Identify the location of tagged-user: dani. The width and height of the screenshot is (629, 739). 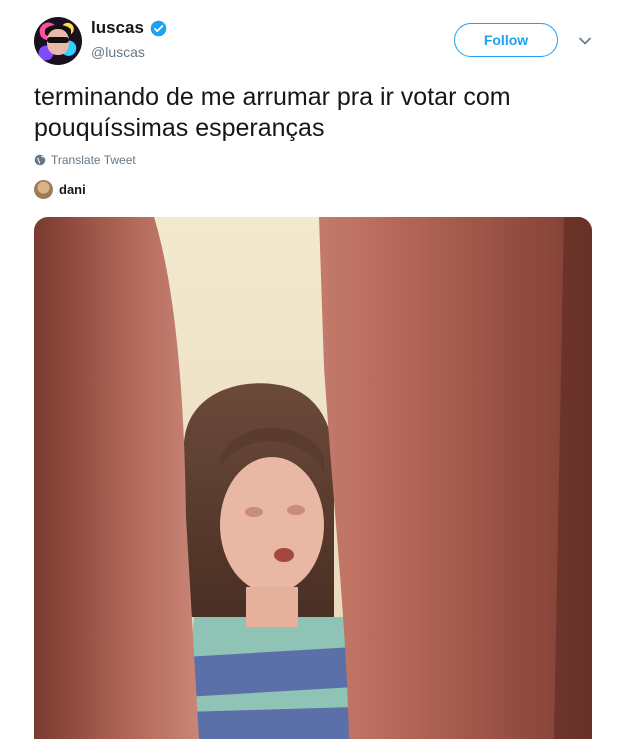
(60, 189).